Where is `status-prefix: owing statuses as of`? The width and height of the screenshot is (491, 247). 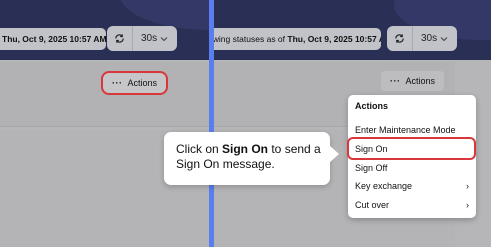 status-prefix: owing statuses as of is located at coordinates (251, 39).